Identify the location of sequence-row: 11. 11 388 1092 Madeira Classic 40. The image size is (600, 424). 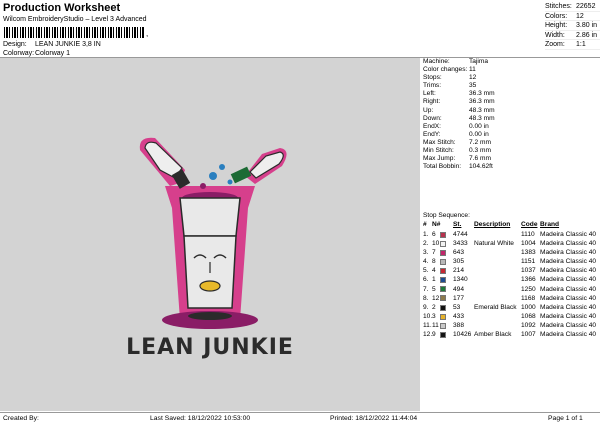
(510, 325).